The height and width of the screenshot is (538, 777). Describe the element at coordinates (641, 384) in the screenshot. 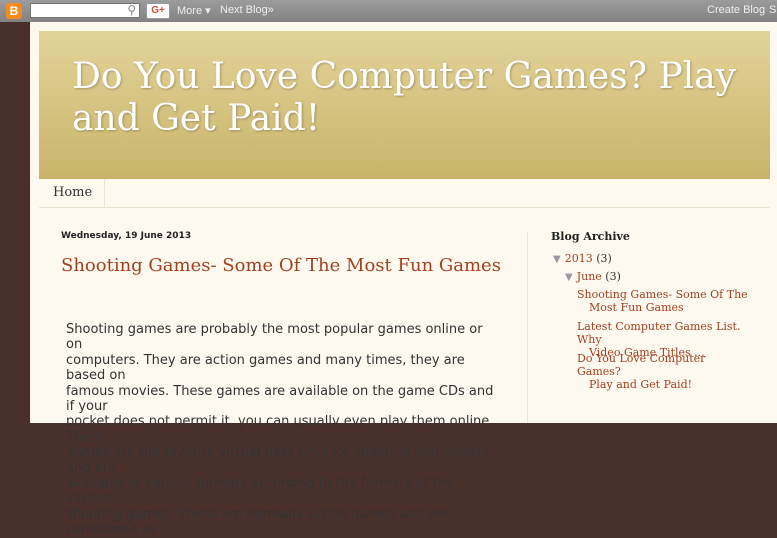

I see `archive-post-line: Play and Get Paid!` at that location.